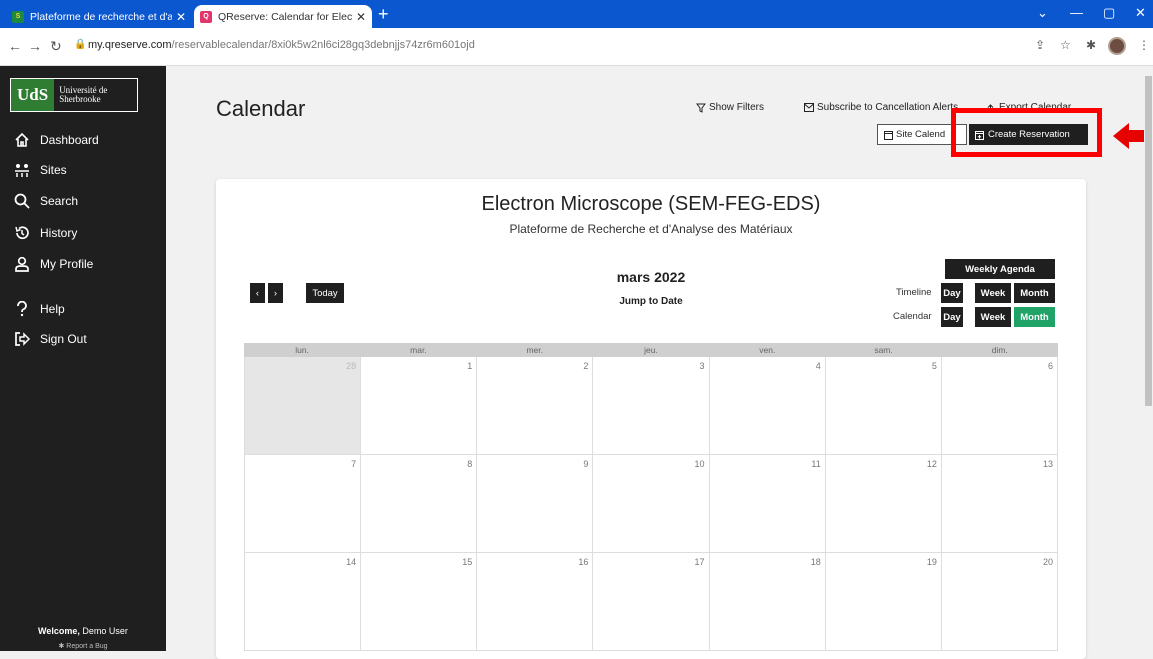 Image resolution: width=1153 pixels, height=659 pixels. I want to click on menu-dots-icon: ⋮, so click(1144, 45).